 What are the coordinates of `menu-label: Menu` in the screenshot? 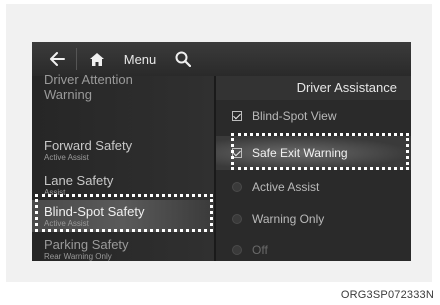 It's located at (140, 59).